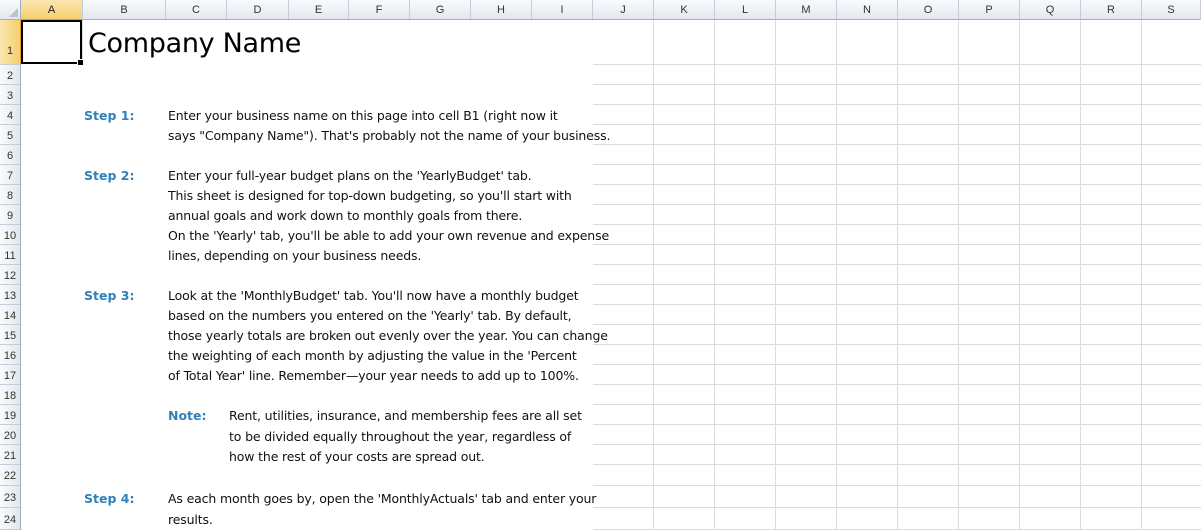 The width and height of the screenshot is (1201, 532). Describe the element at coordinates (10, 455) in the screenshot. I see `row-header-21: 21` at that location.